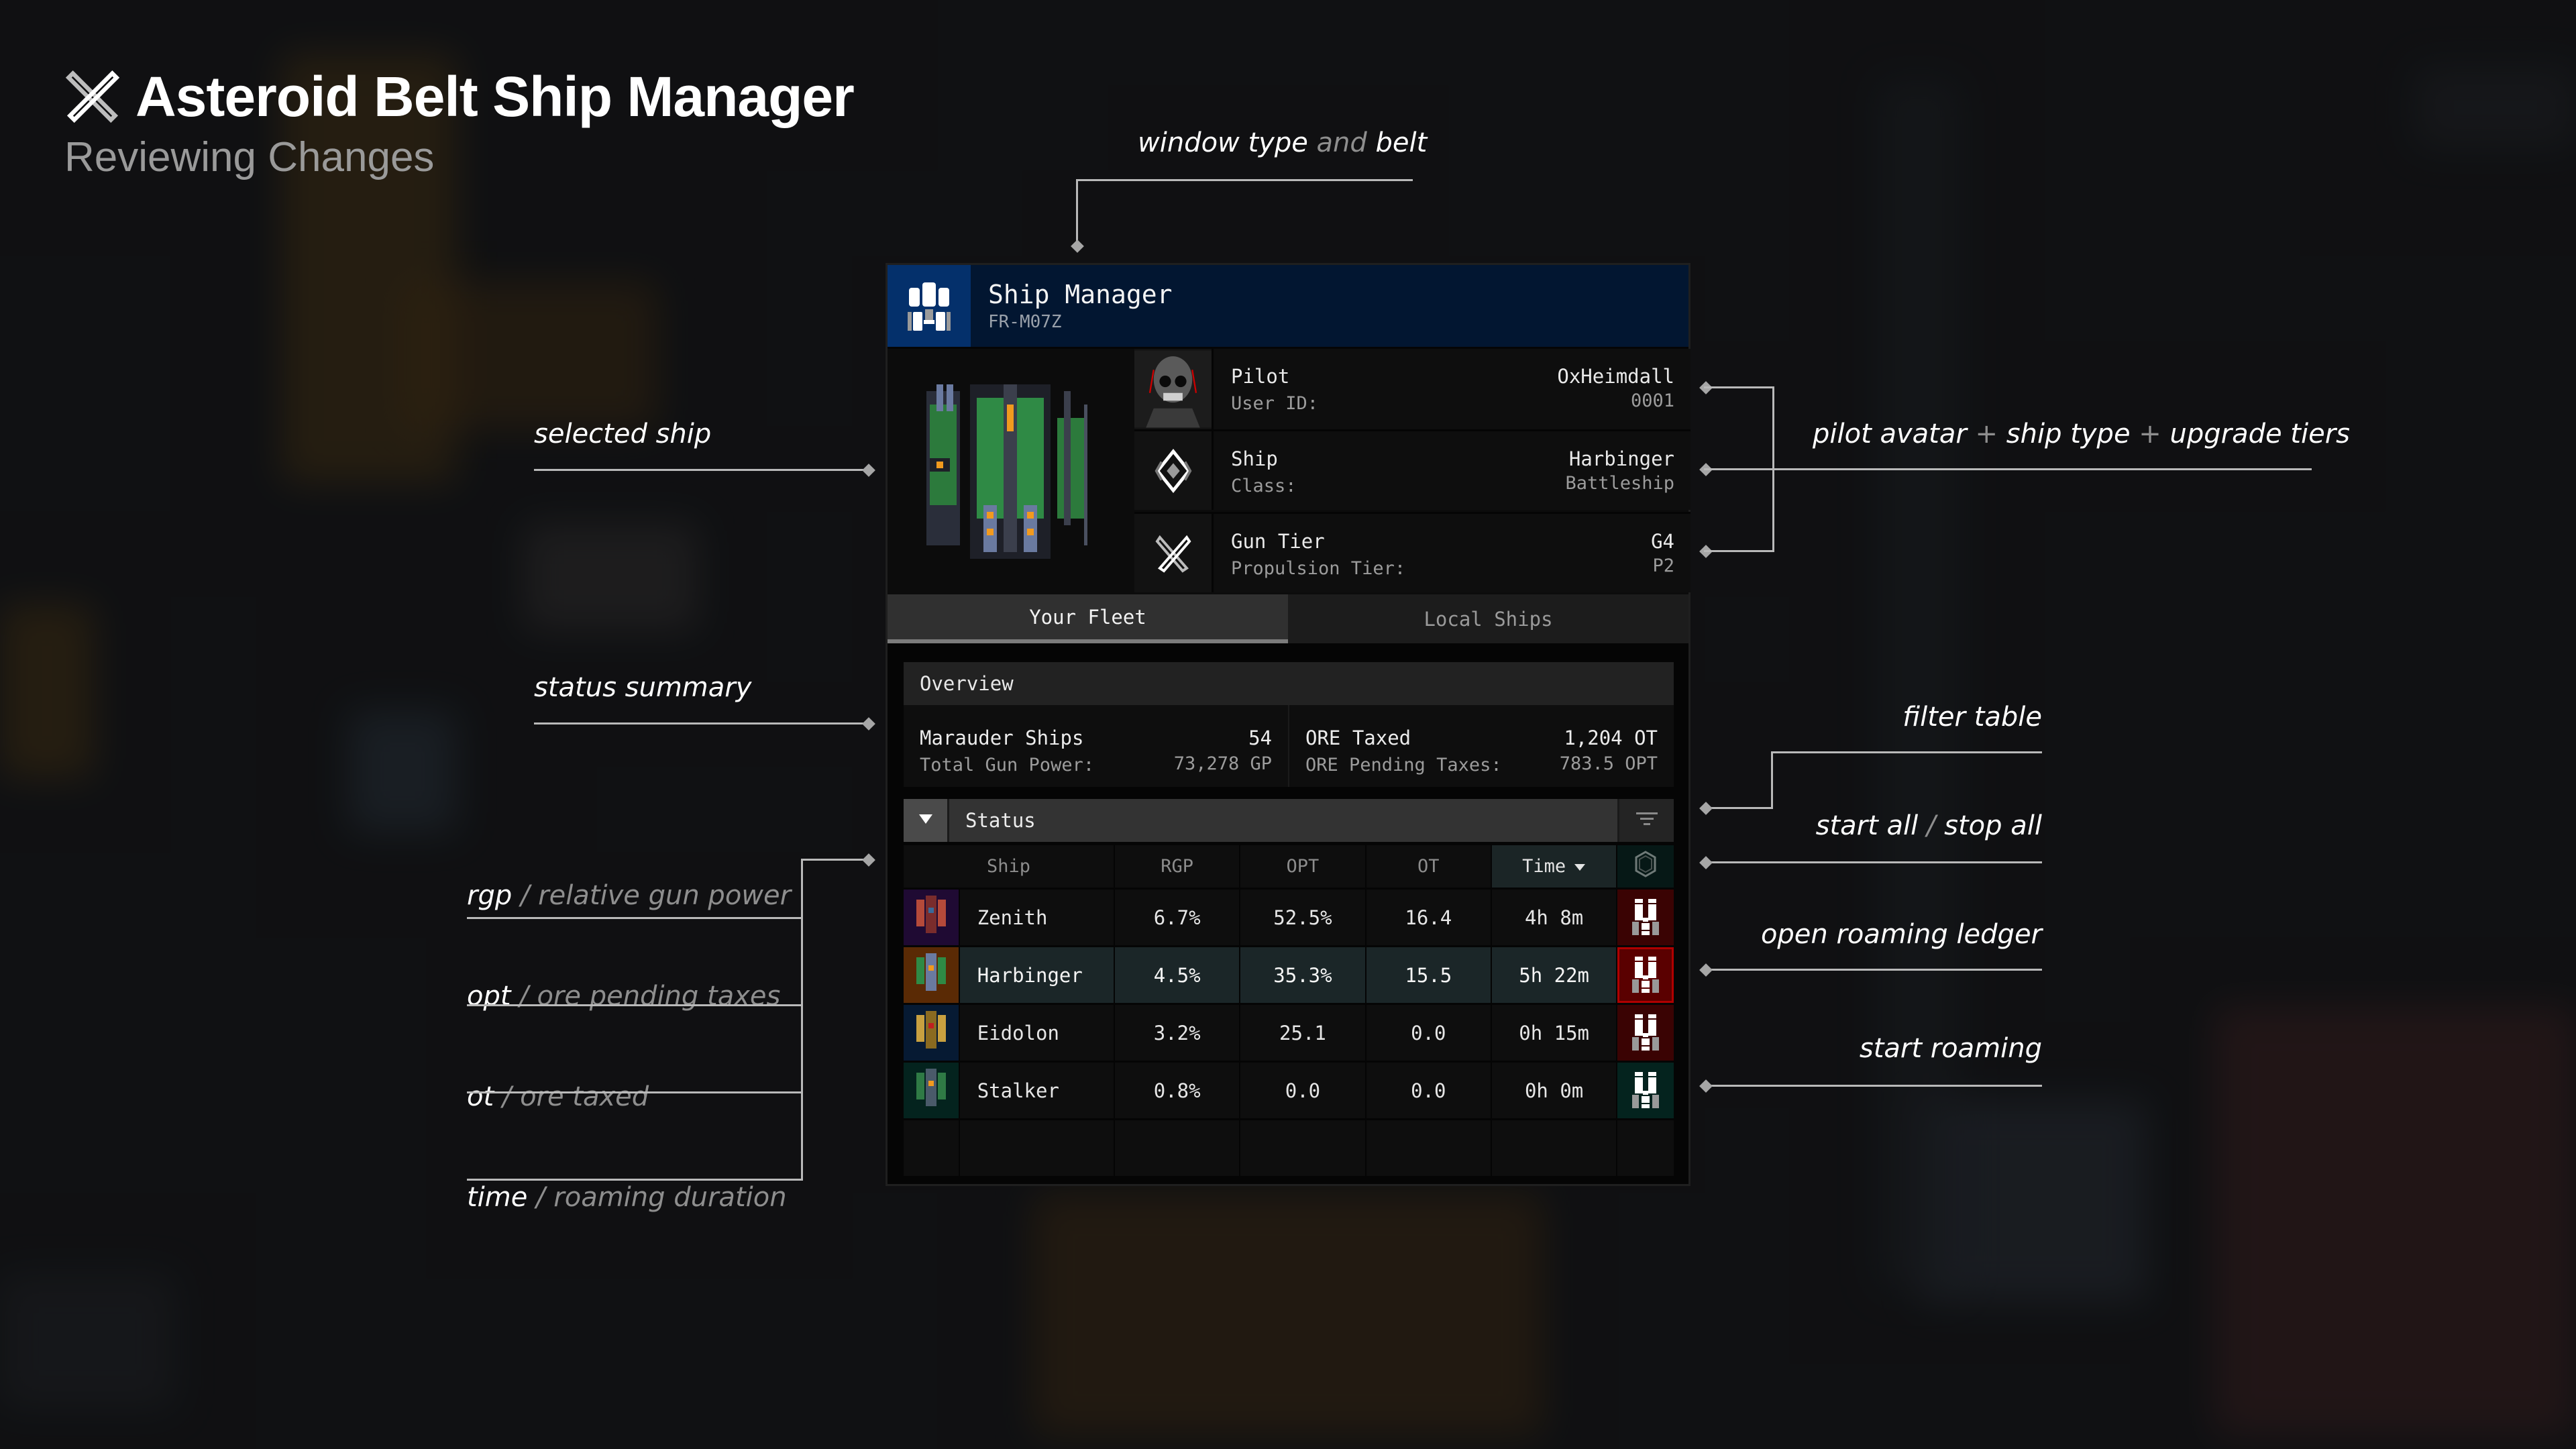 This screenshot has height=1449, width=2576. What do you see at coordinates (1174, 389) in the screenshot?
I see `pilot-avatar` at bounding box center [1174, 389].